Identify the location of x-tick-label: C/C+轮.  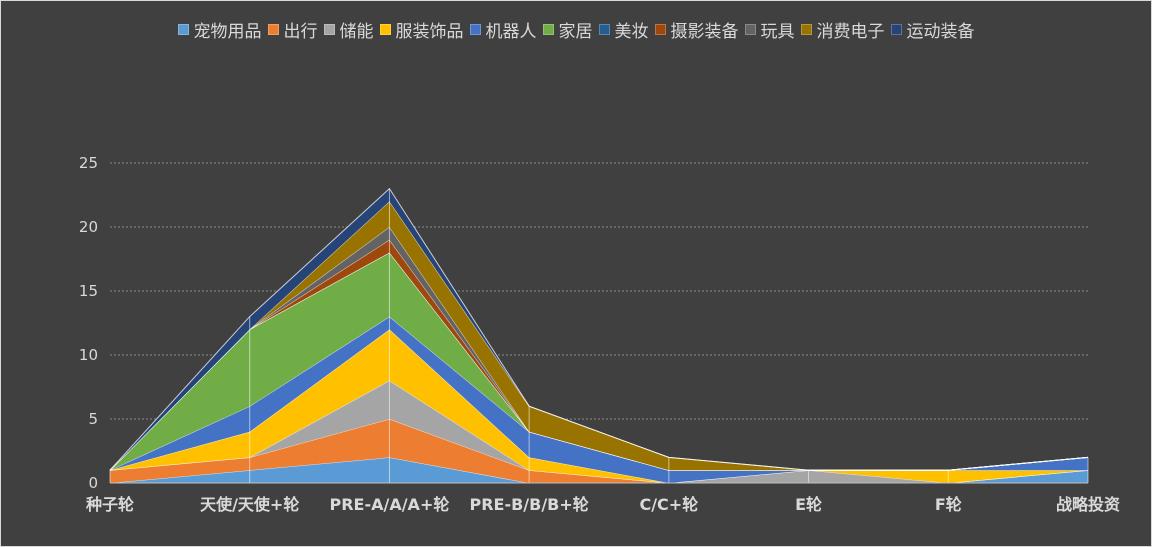
(668, 504).